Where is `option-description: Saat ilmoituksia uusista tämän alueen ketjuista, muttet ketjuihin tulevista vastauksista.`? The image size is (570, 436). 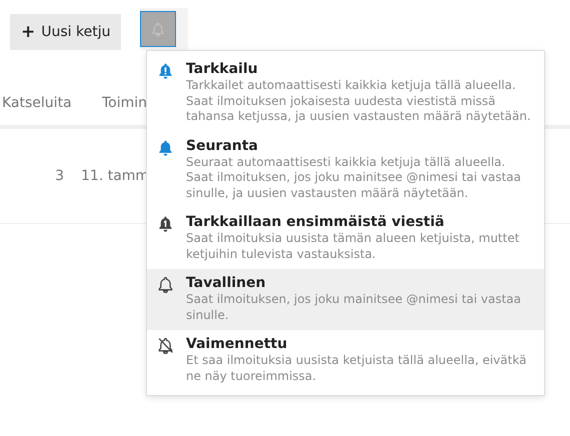
option-description: Saat ilmoituksia uusista tämän alueen ketjuista, muttet ketjuihin tulevista vastauksista. is located at coordinates (353, 246).